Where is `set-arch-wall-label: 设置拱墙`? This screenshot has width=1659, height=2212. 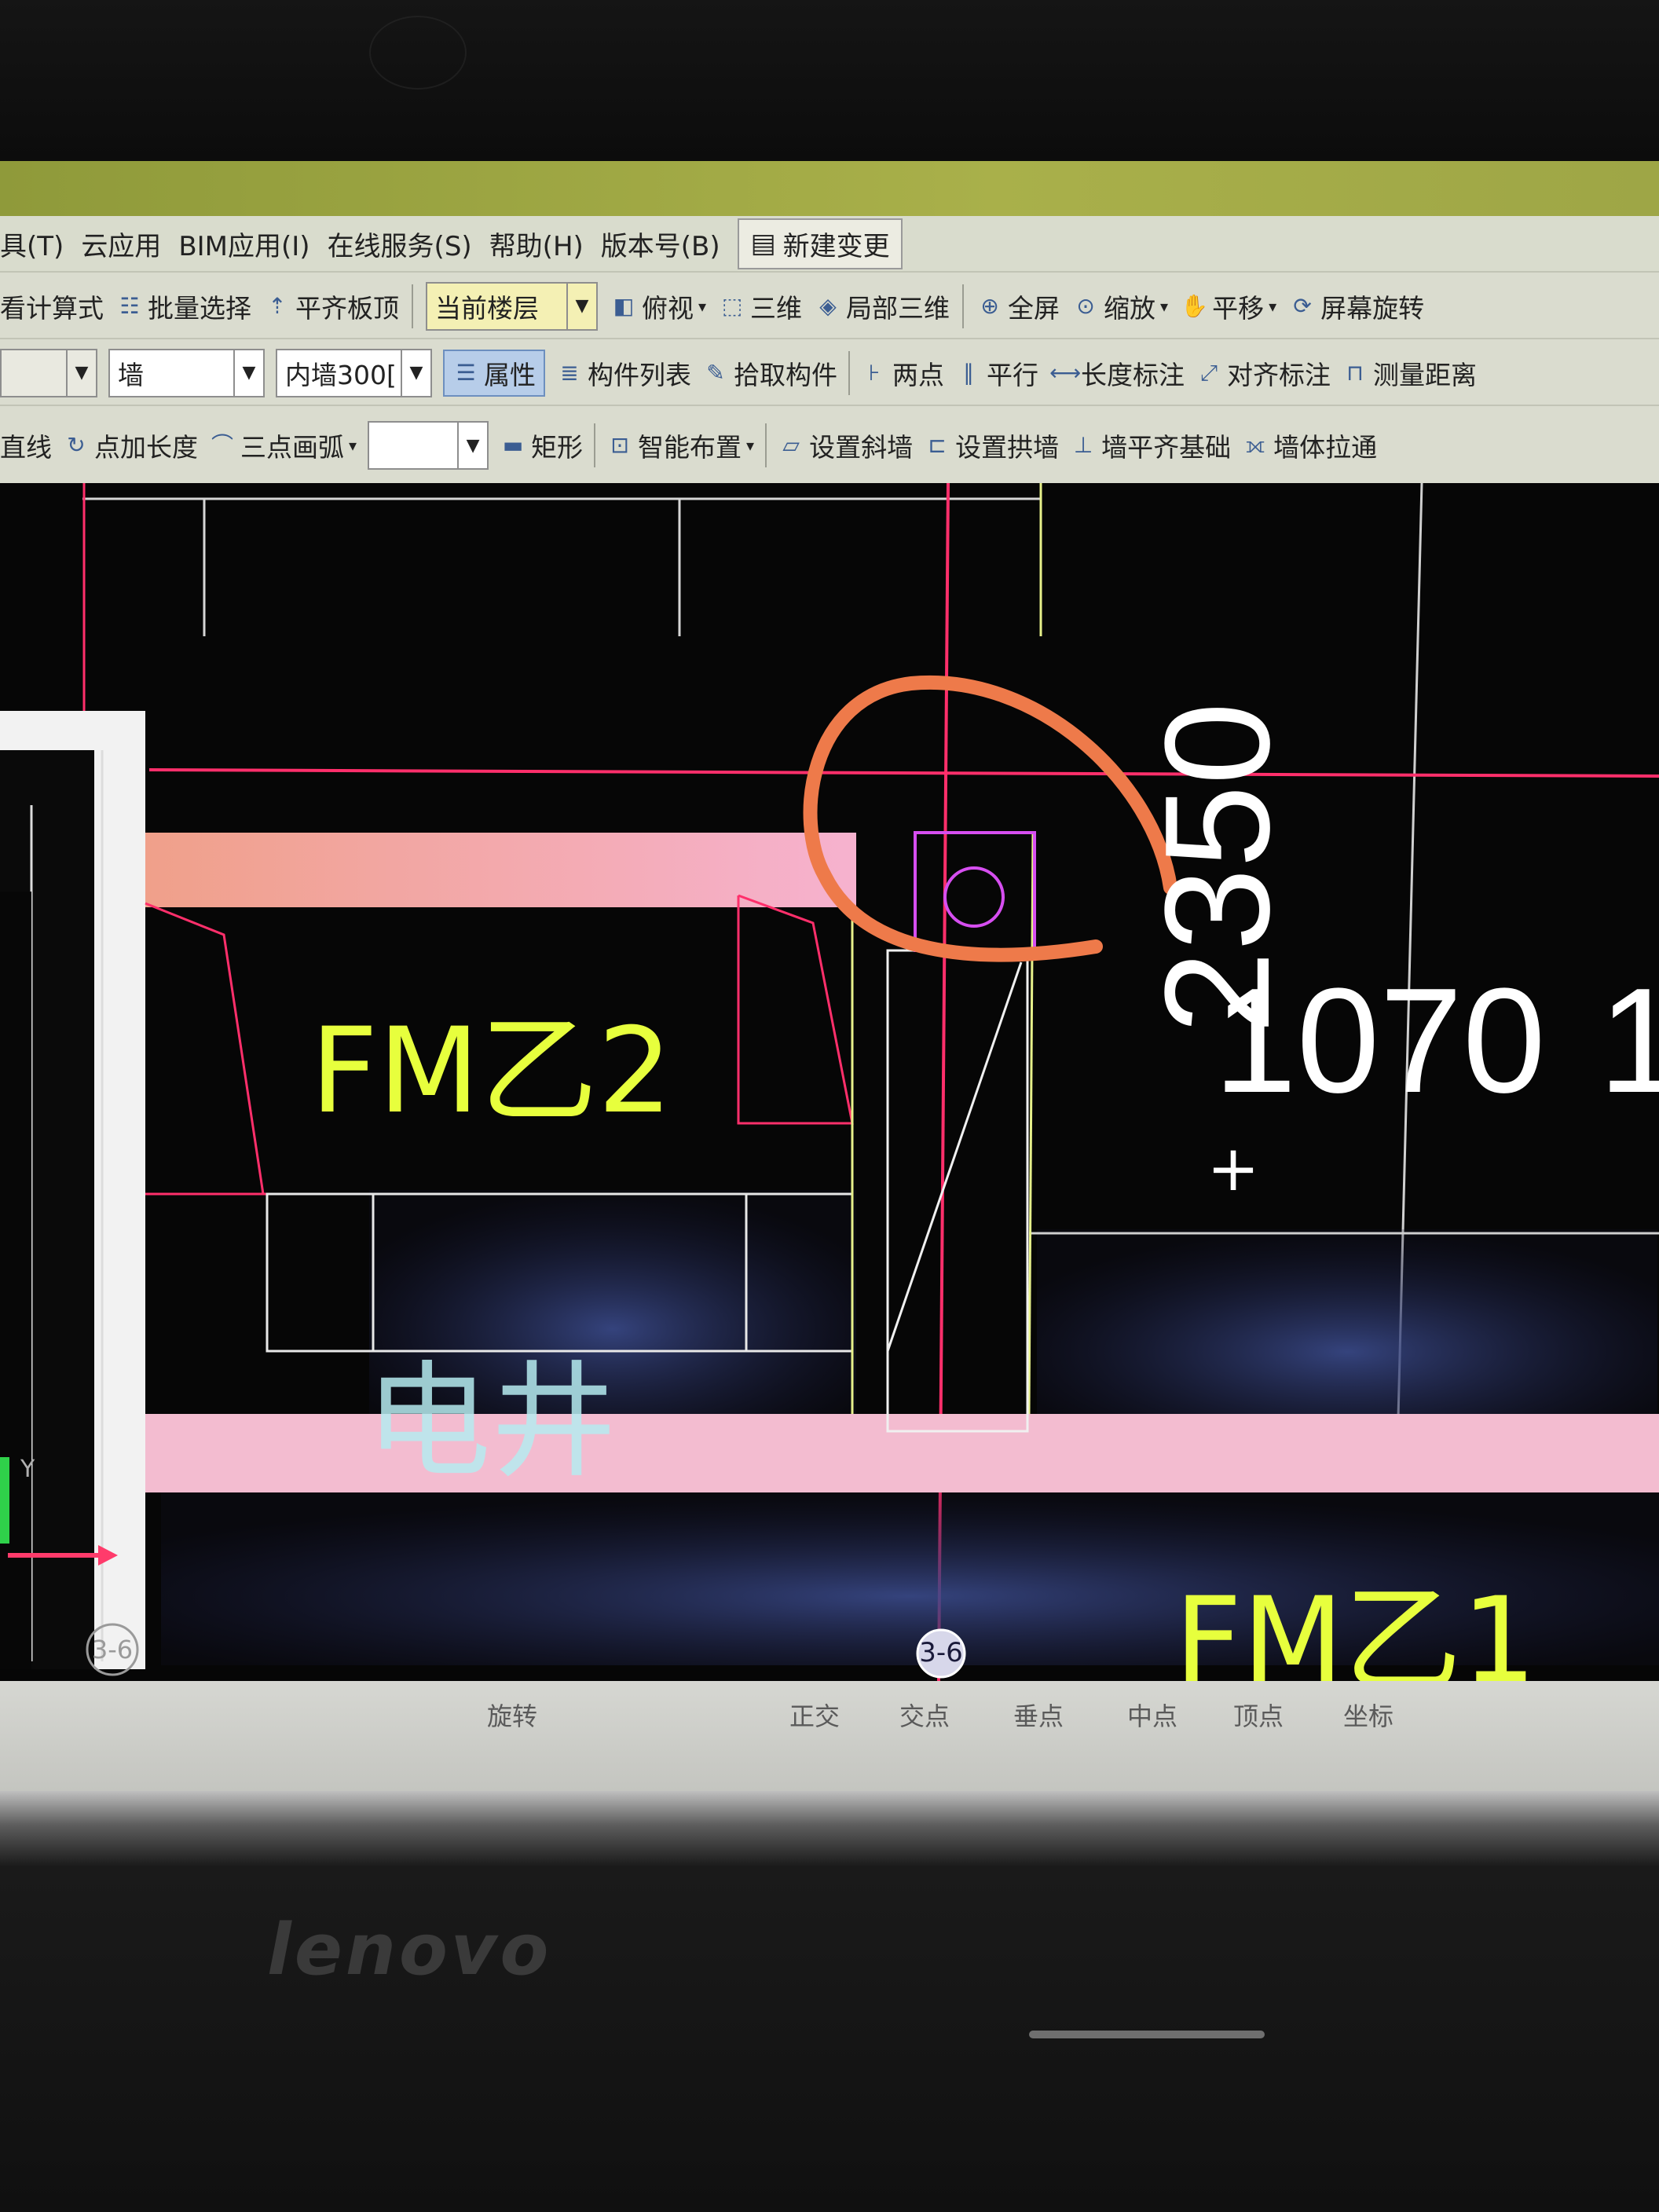
set-arch-wall-label: 设置拱墙 is located at coordinates (1007, 447).